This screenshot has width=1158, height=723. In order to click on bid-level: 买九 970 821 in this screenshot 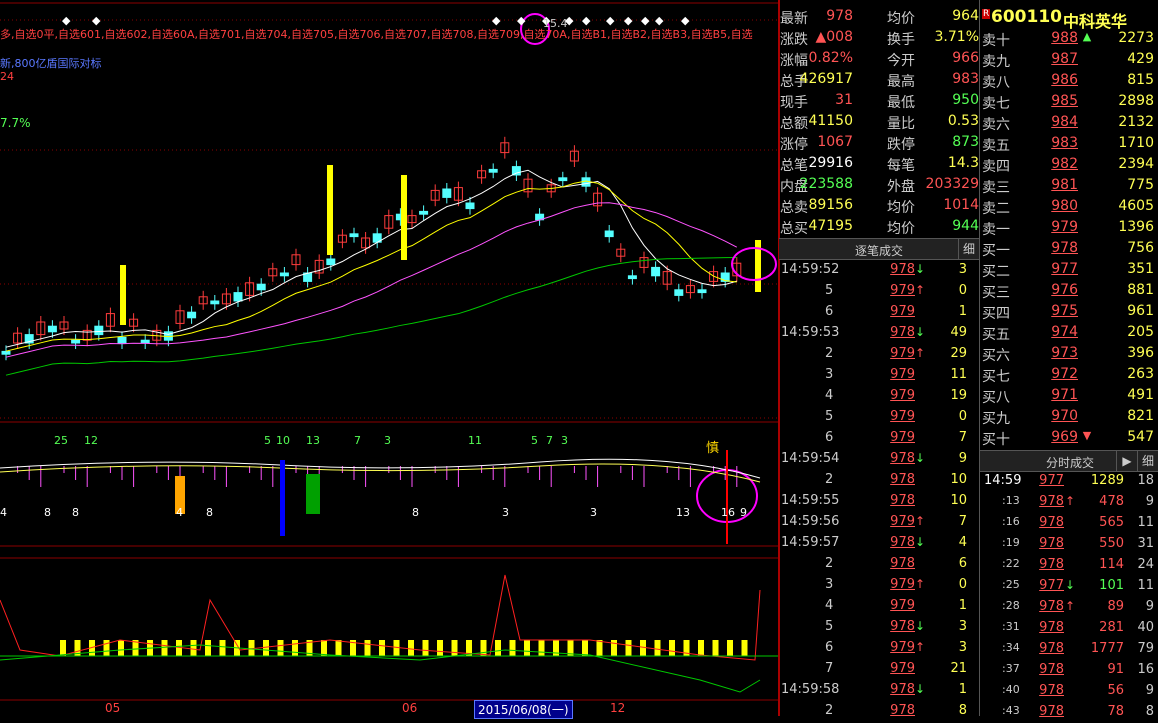, I will do `click(1069, 417)`.